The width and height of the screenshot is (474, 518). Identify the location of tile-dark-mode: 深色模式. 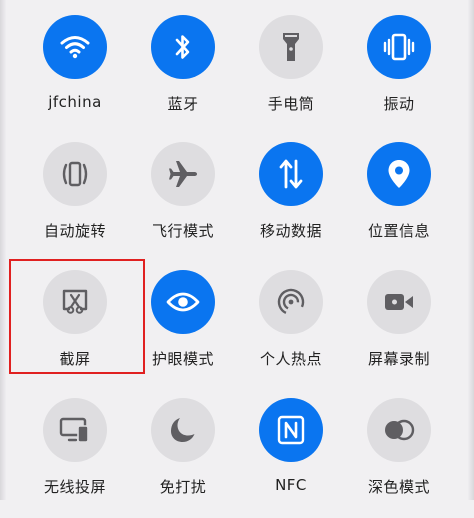
(399, 458).